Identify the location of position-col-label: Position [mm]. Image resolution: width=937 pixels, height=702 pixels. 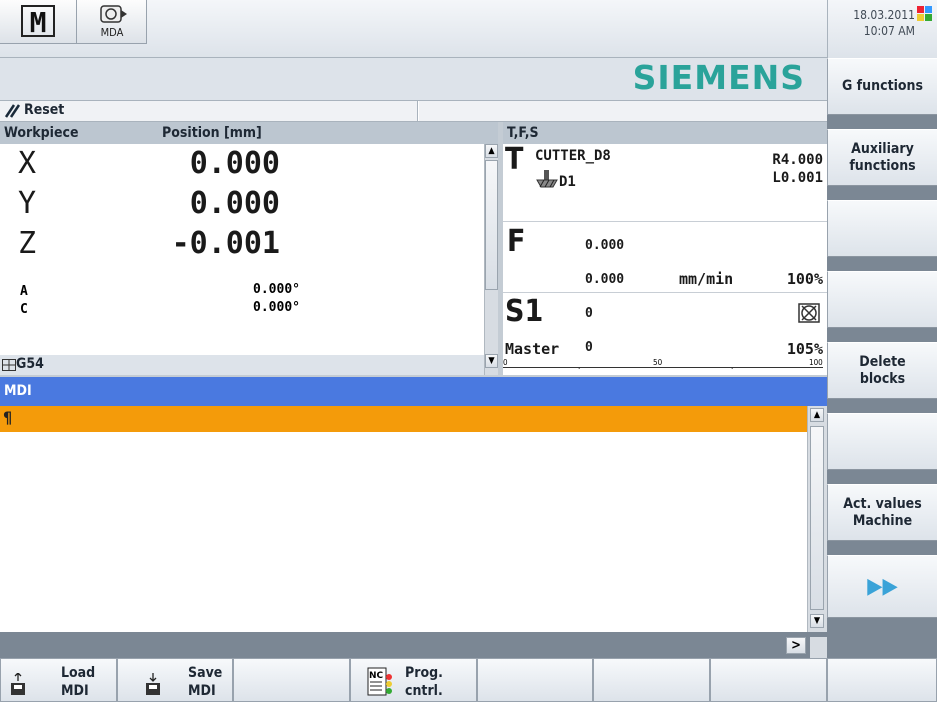
(212, 133).